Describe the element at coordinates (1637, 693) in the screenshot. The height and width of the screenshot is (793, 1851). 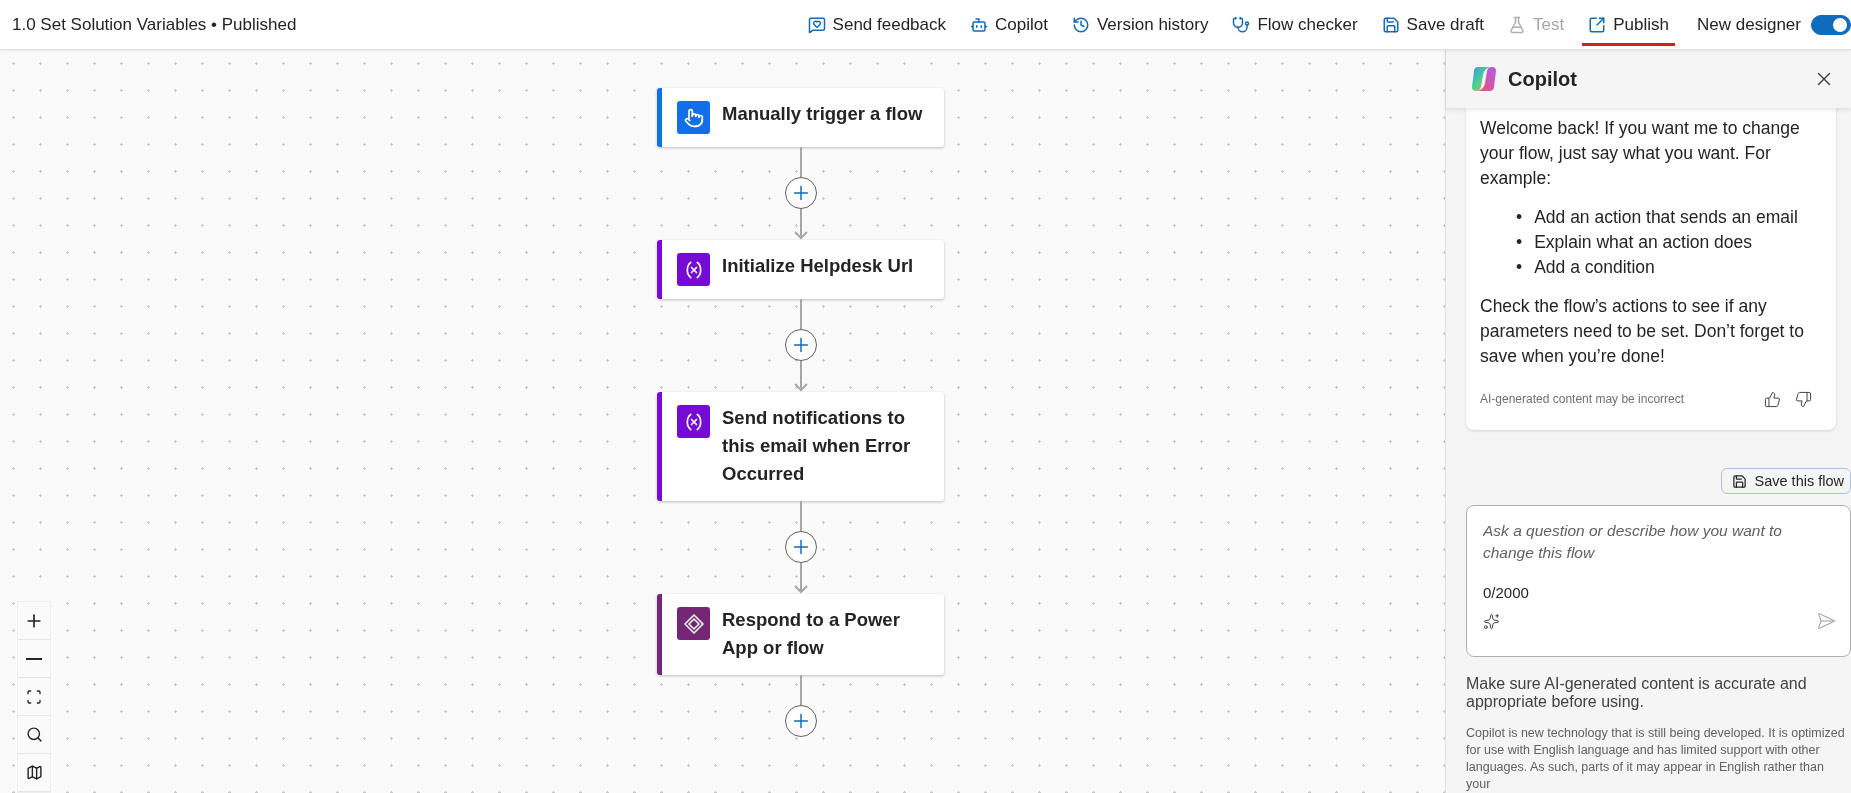
I see `disclaimer-text: Make sure AI-generated content is accurate and appropriate before using.` at that location.